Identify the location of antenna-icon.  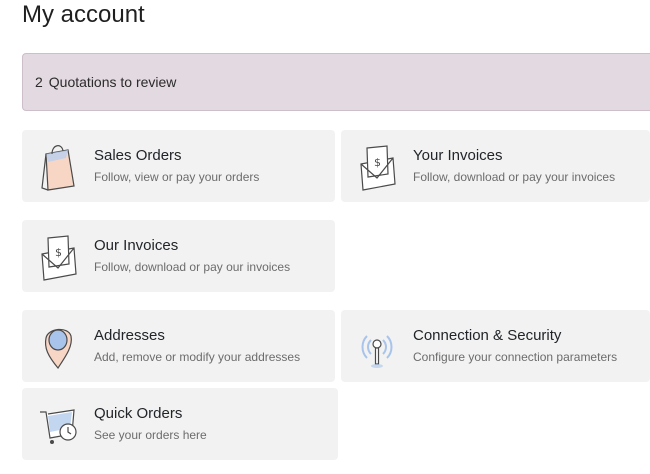
(377, 346).